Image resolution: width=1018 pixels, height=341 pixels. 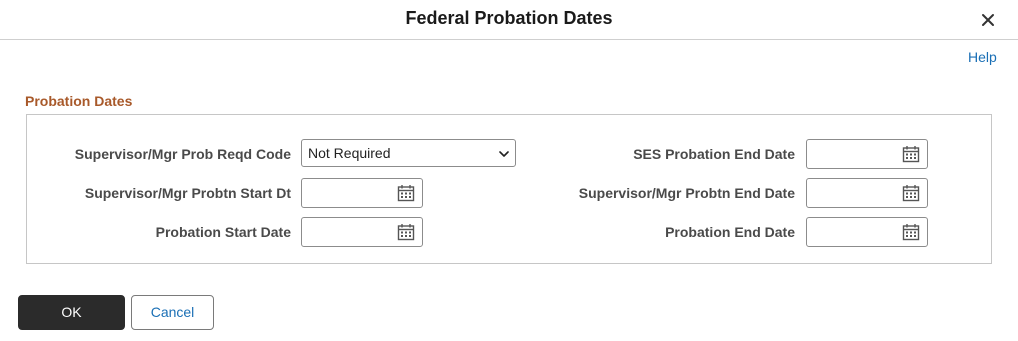 What do you see at coordinates (982, 57) in the screenshot?
I see `help-link: Help` at bounding box center [982, 57].